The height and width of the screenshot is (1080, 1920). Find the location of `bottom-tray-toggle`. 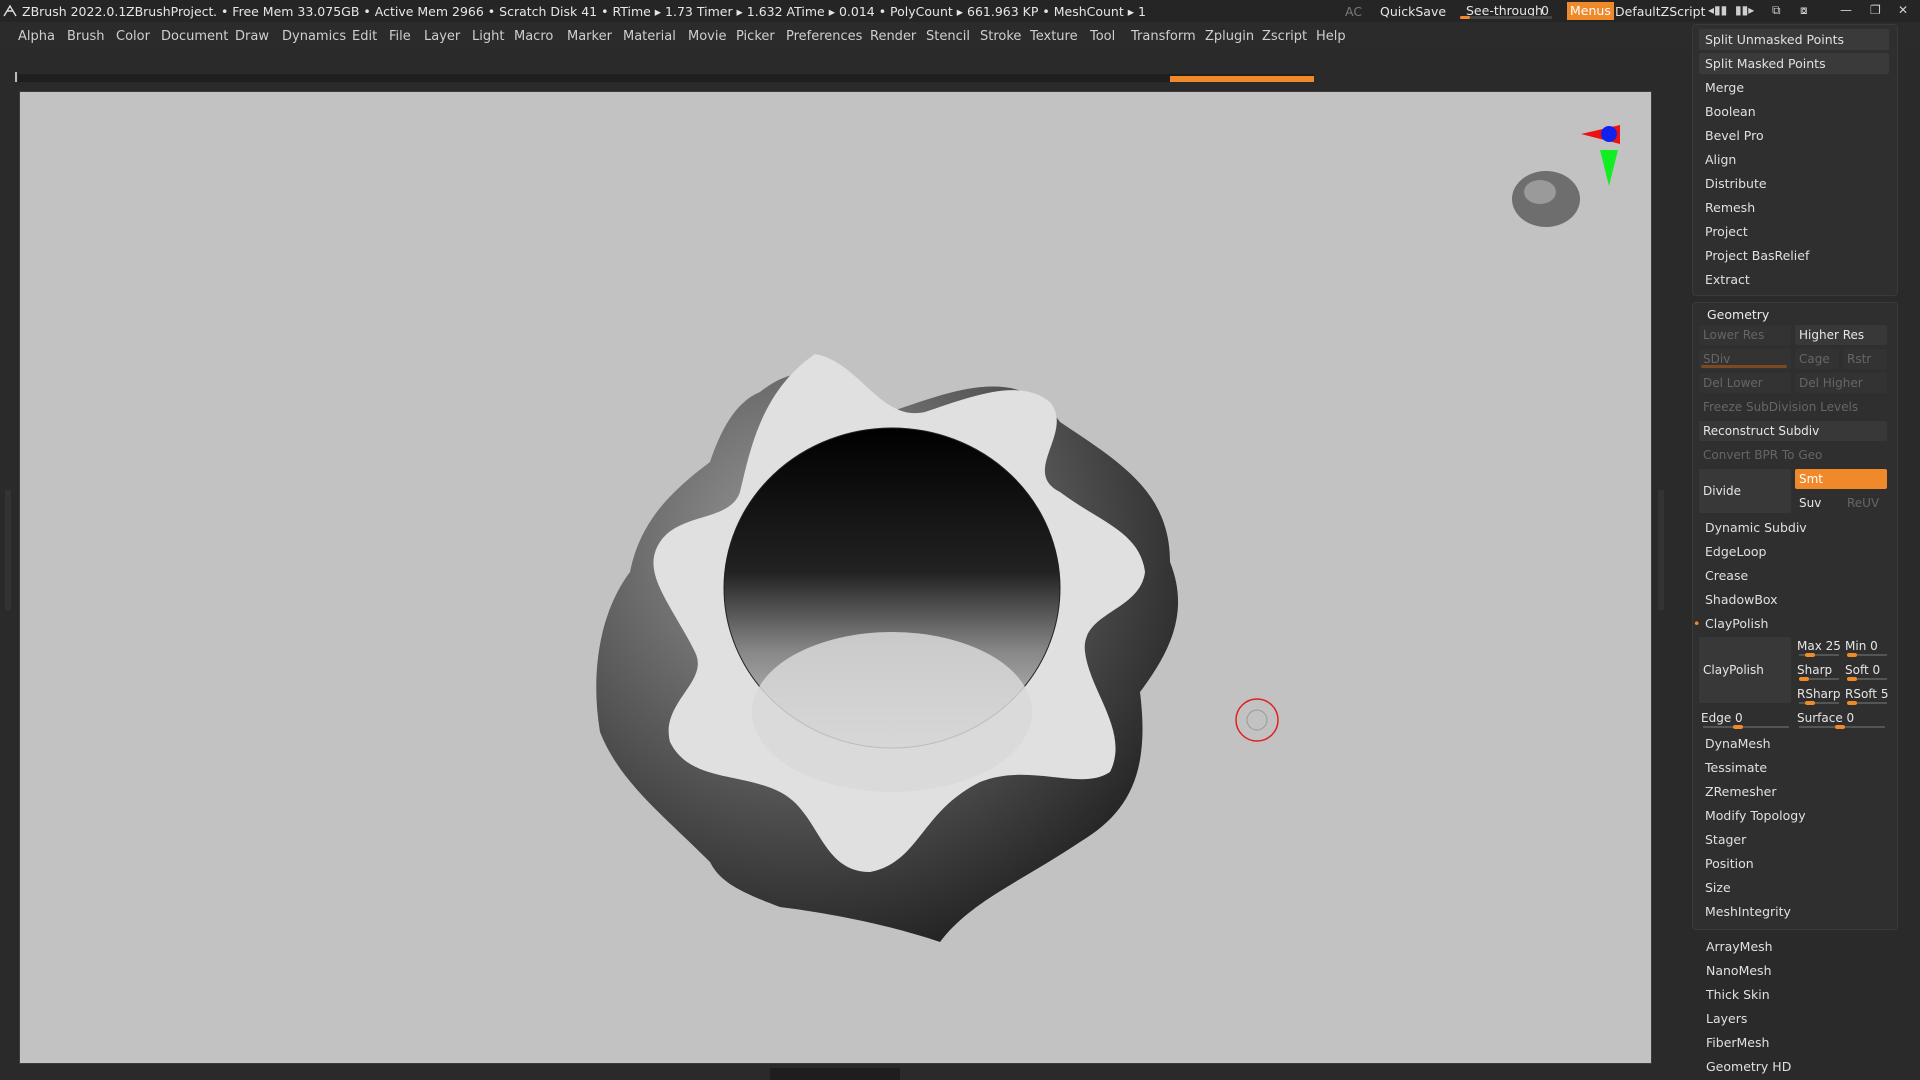

bottom-tray-toggle is located at coordinates (835, 1074).